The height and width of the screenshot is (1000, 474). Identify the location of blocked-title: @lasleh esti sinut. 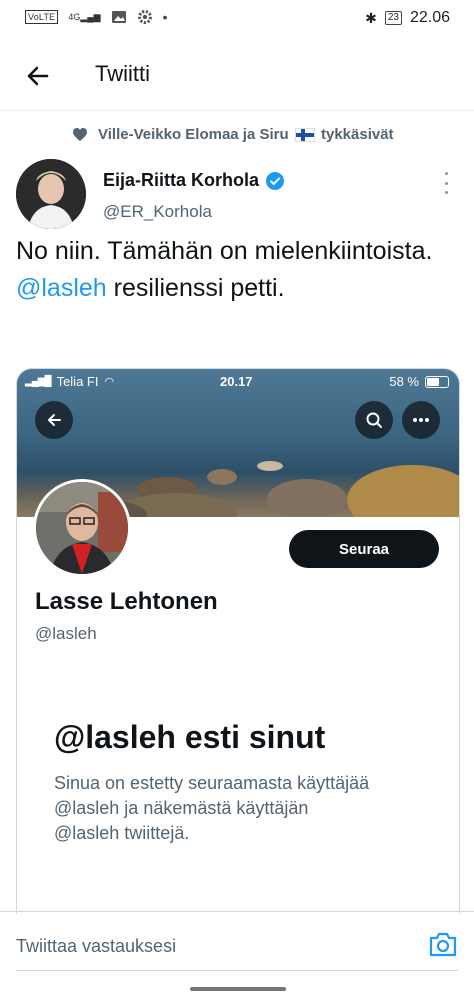
(190, 737).